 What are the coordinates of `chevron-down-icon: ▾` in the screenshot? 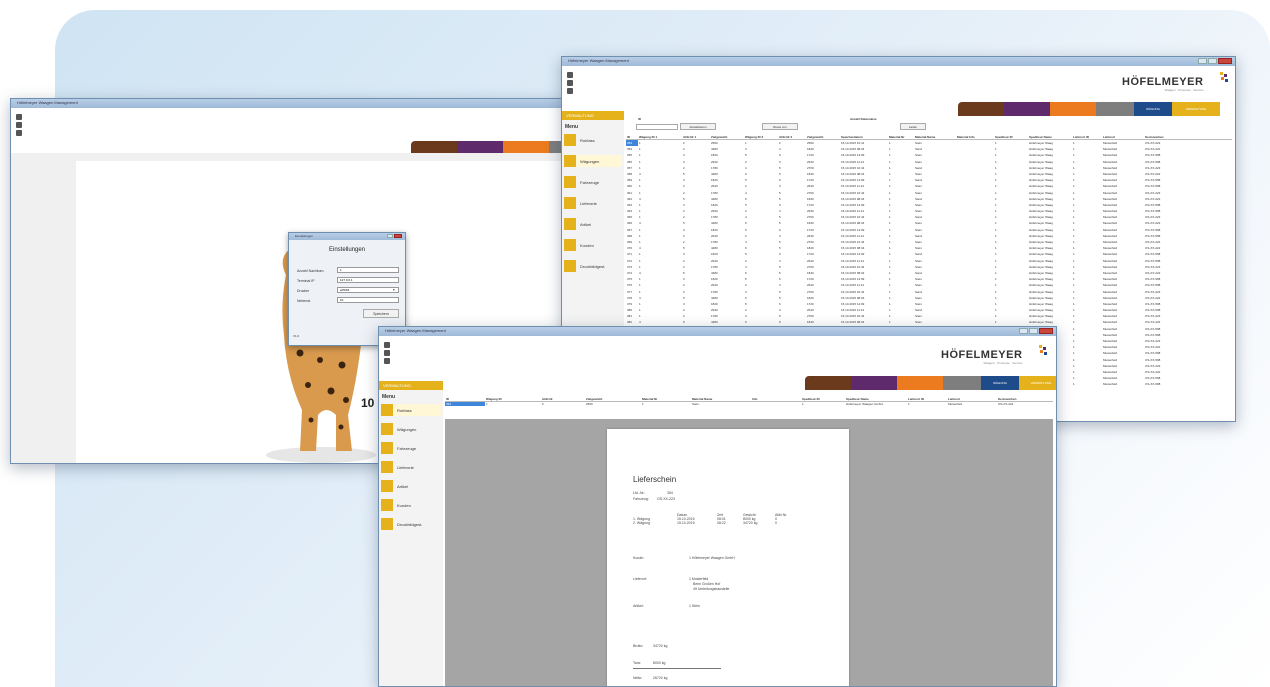 It's located at (394, 290).